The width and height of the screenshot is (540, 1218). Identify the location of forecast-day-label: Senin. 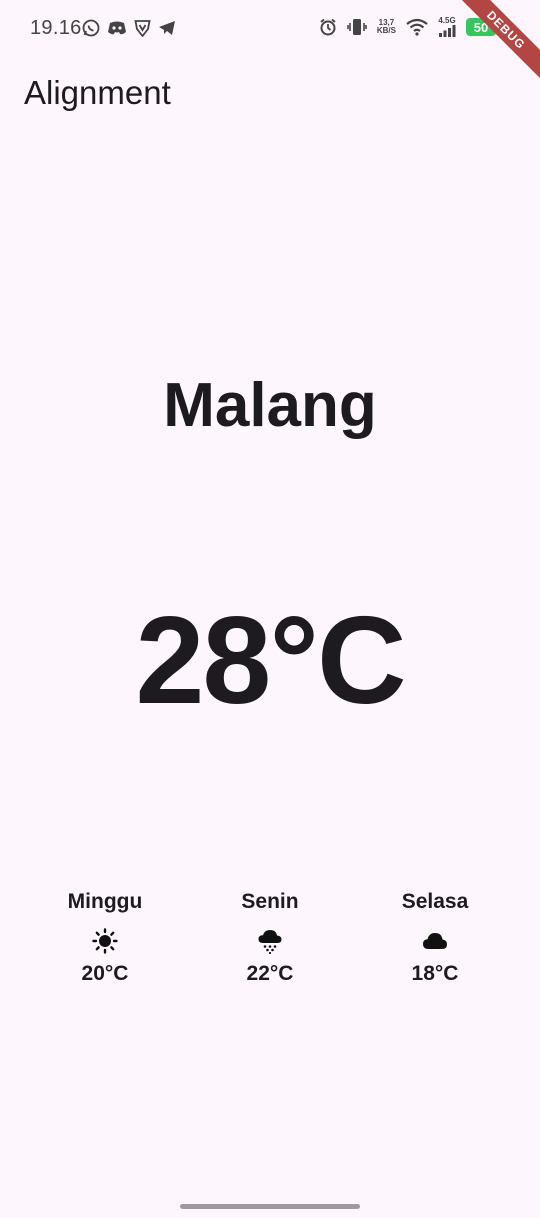
(270, 901).